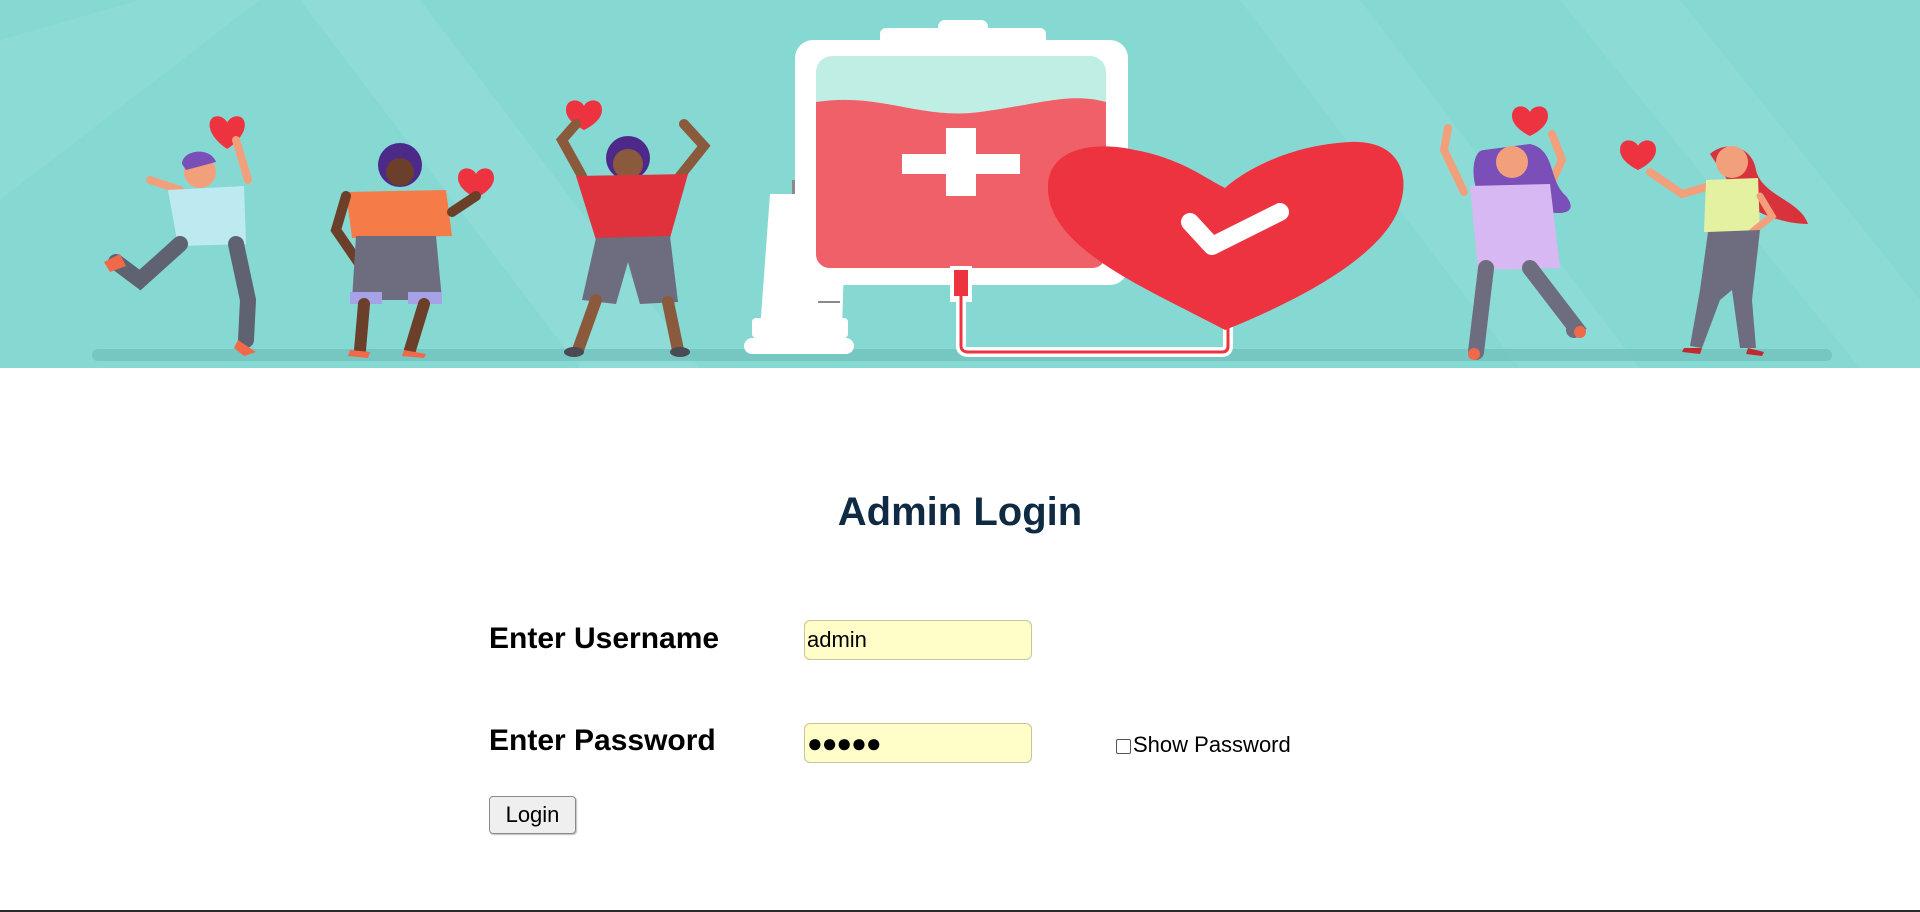 This screenshot has height=912, width=1920. Describe the element at coordinates (918, 640) in the screenshot. I see `username-input` at that location.